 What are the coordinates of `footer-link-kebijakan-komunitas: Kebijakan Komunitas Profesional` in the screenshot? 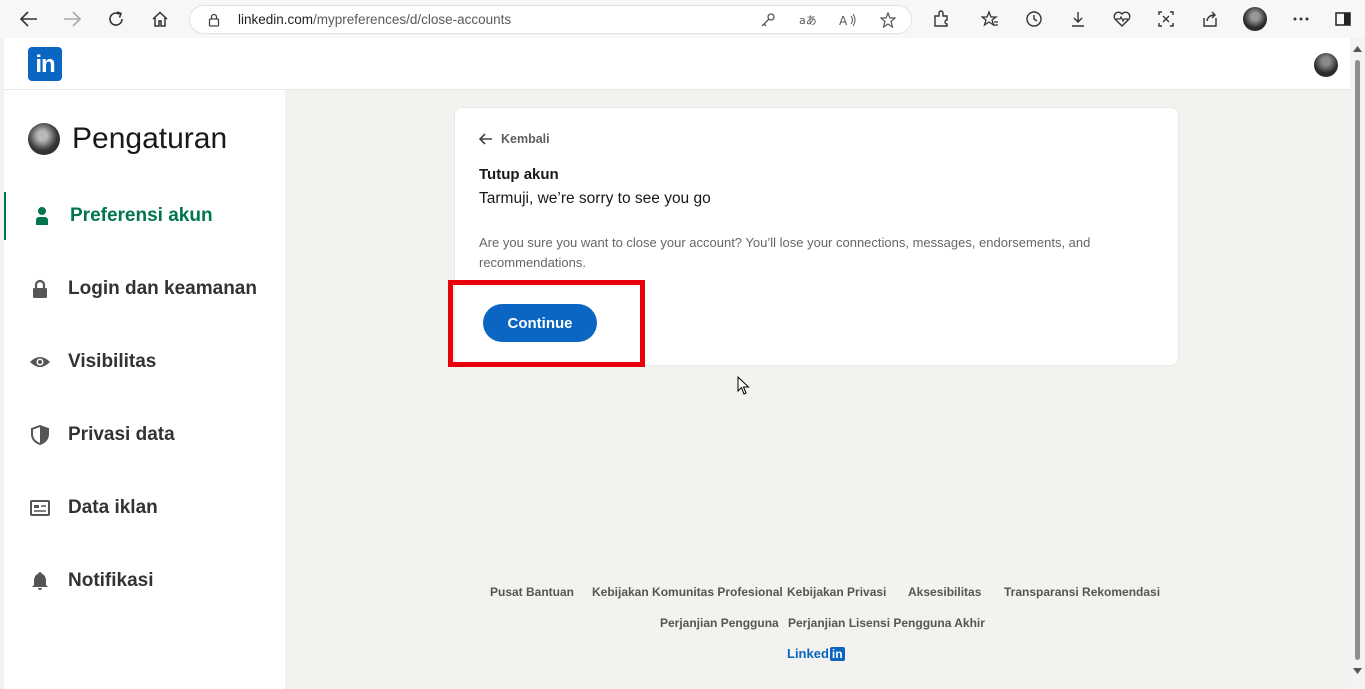 It's located at (687, 592).